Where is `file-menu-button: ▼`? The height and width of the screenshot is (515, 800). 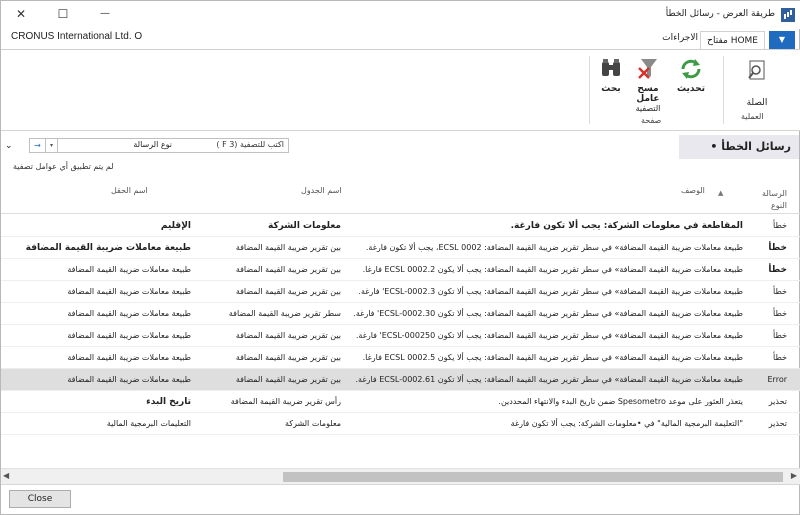
file-menu-button: ▼ is located at coordinates (782, 40).